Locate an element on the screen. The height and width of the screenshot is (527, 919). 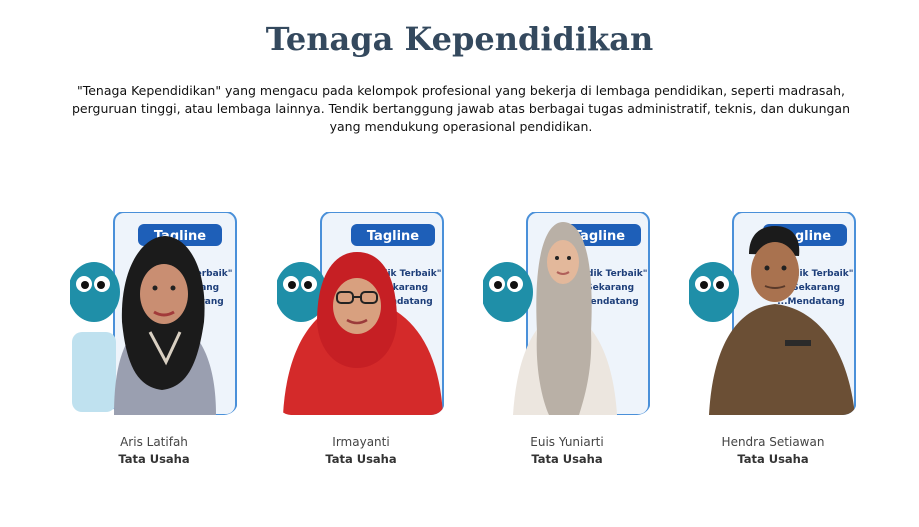
staff-name: Hendra Setiawan is located at coordinates (773, 442).